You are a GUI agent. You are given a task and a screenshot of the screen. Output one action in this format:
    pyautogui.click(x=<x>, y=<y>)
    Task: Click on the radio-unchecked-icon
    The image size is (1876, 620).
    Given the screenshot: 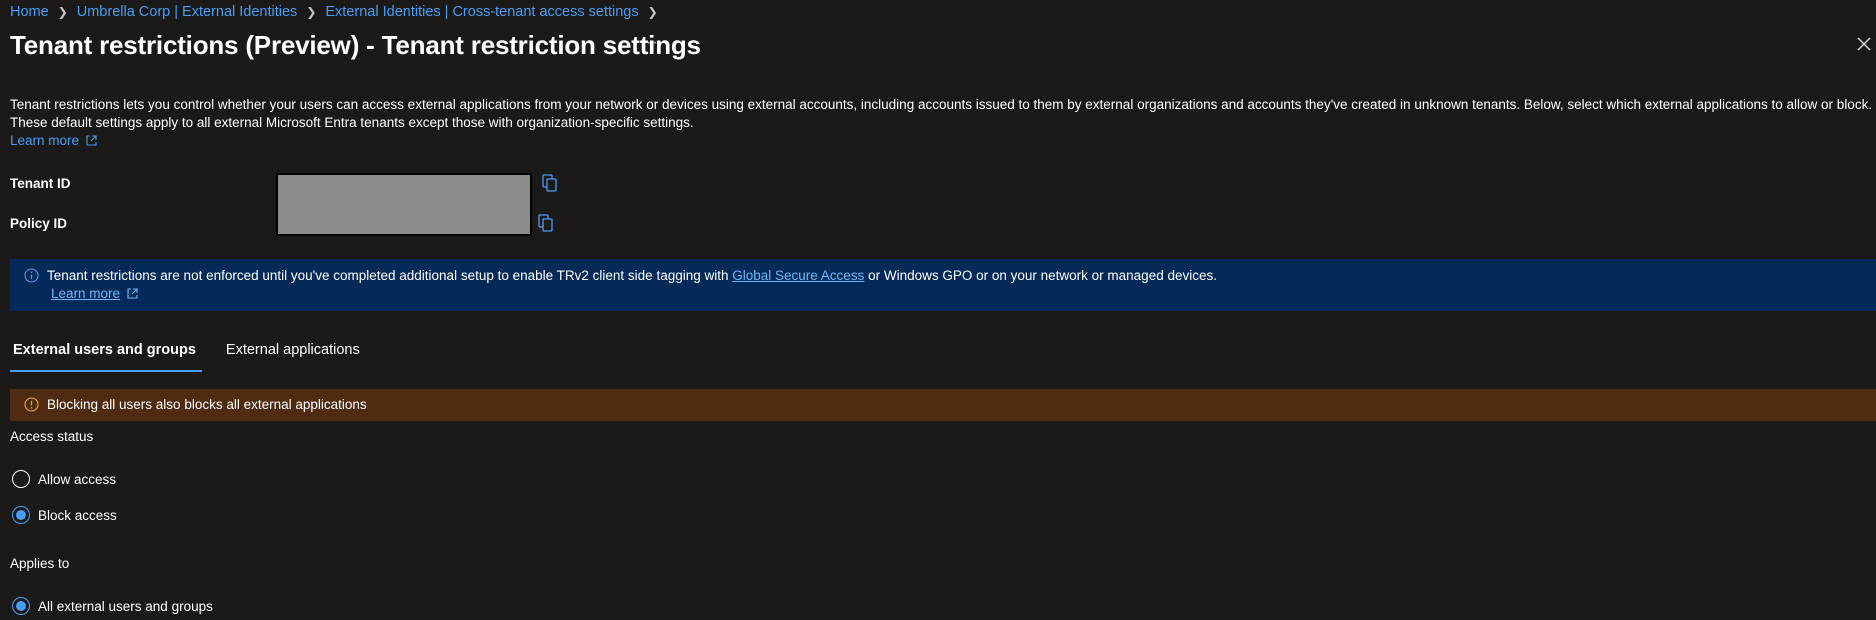 What is the action you would take?
    pyautogui.click(x=21, y=479)
    